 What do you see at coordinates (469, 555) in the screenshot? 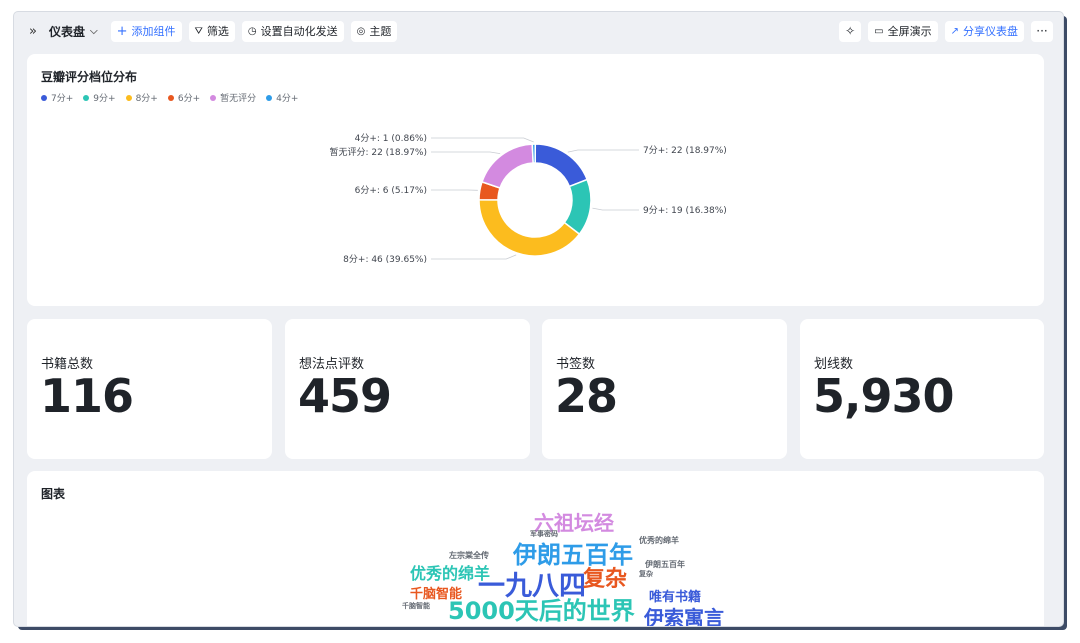
I see `word-cloud-word: 左宗棠全传` at bounding box center [469, 555].